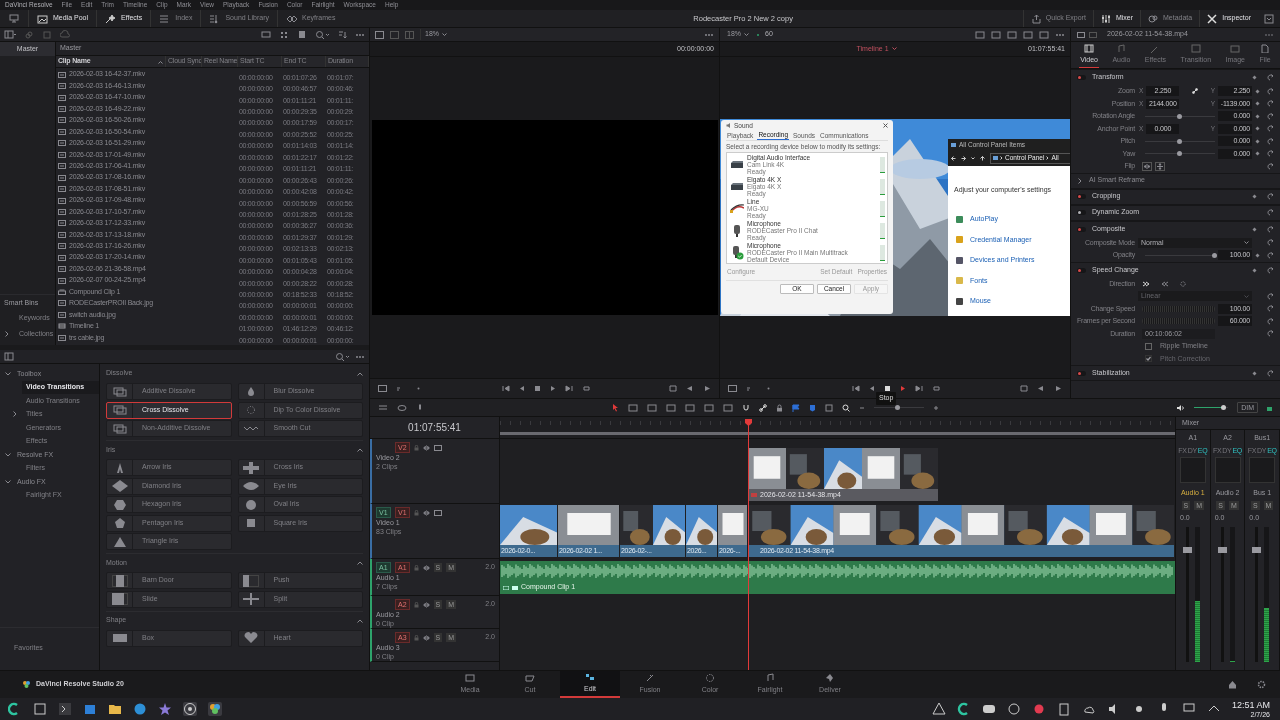 This screenshot has height=720, width=1280. What do you see at coordinates (434, 428) in the screenshot?
I see `timeline-timecode: 01:07:55:41` at bounding box center [434, 428].